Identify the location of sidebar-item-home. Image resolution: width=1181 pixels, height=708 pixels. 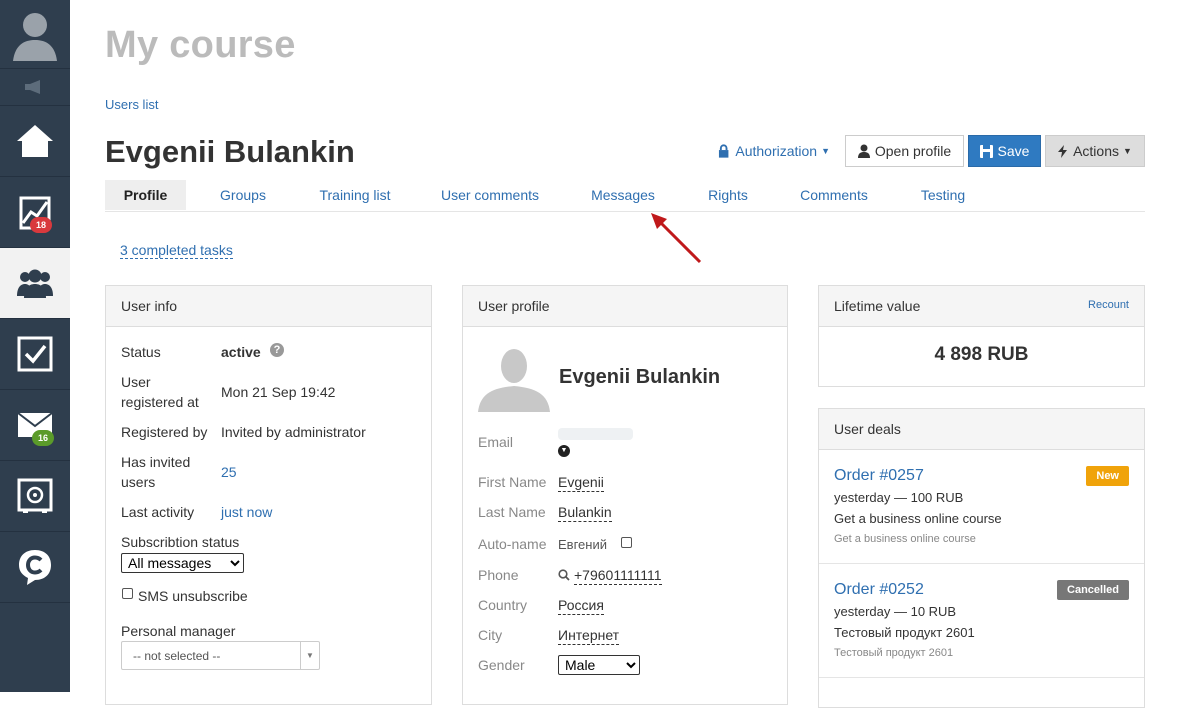
(35, 141).